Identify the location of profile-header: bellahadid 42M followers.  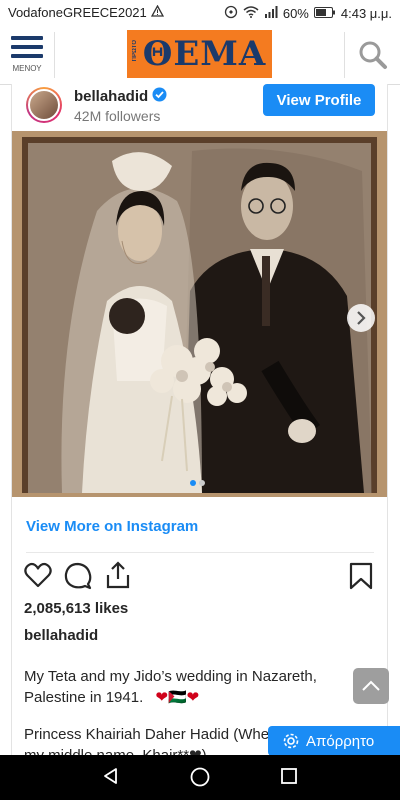
(96, 105).